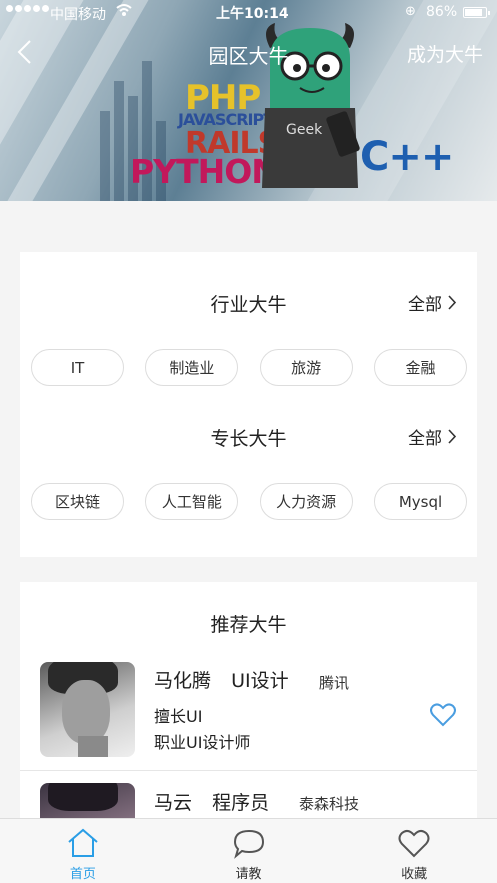 This screenshot has height=883, width=497. What do you see at coordinates (248, 716) in the screenshot?
I see `expert-list-item: 马化腾 UI设计 腾讯 擅长UI 职业UI设计师` at bounding box center [248, 716].